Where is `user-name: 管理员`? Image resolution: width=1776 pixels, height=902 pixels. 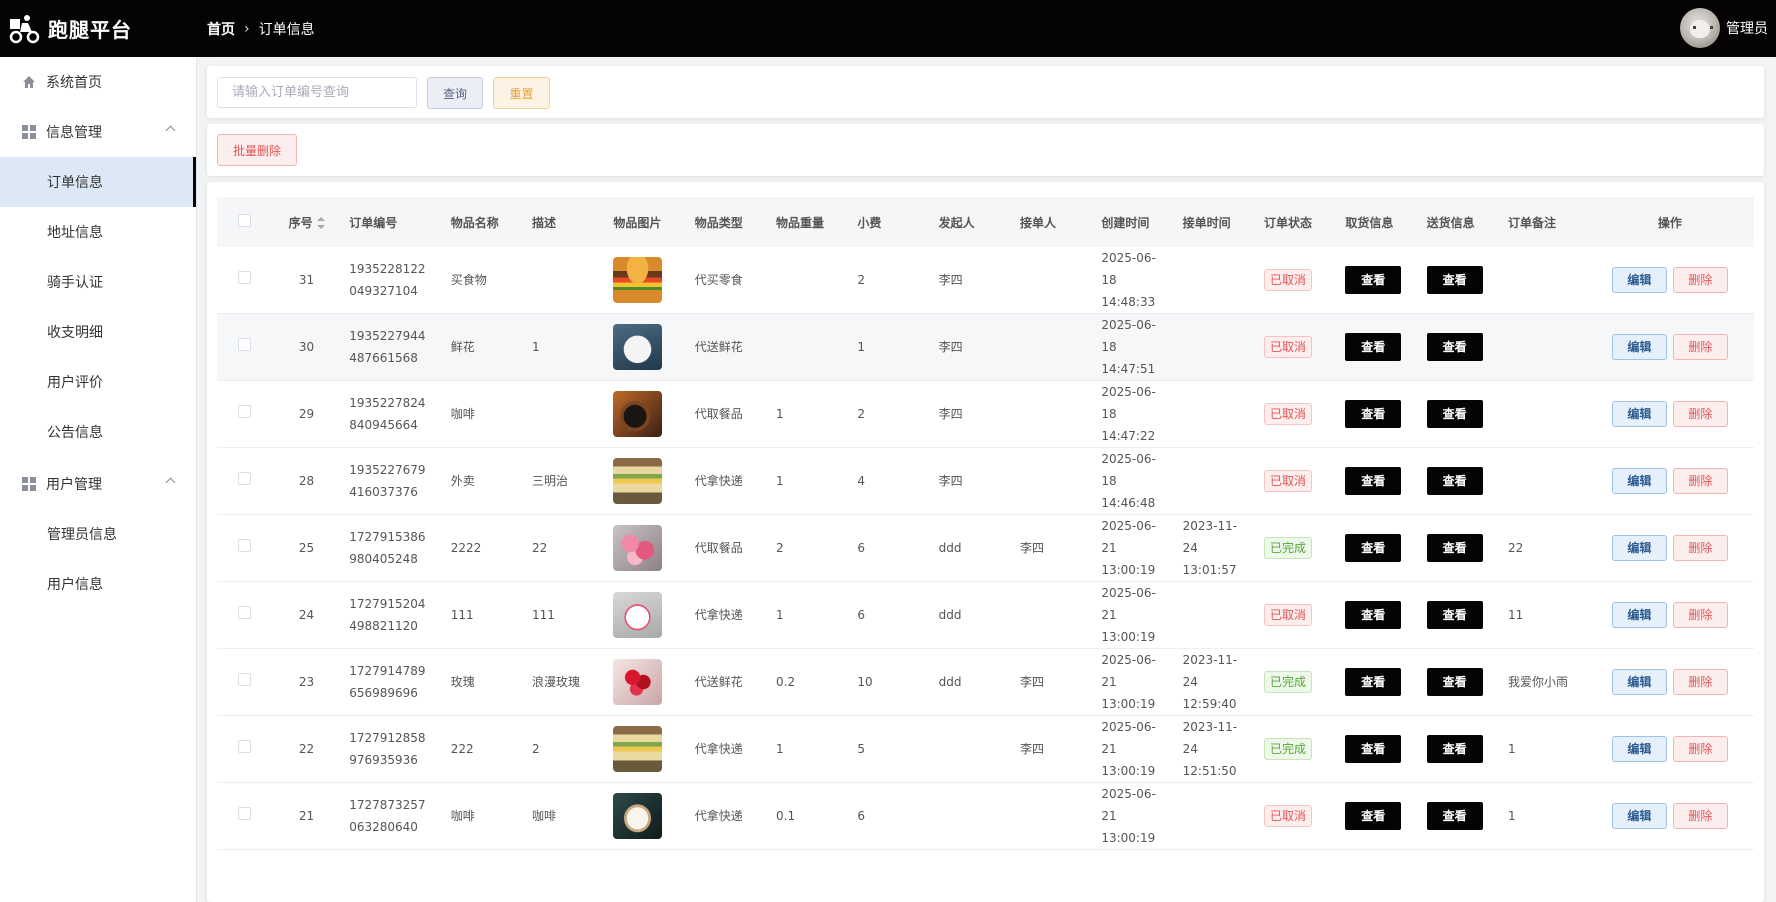
user-name: 管理员 is located at coordinates (1747, 28).